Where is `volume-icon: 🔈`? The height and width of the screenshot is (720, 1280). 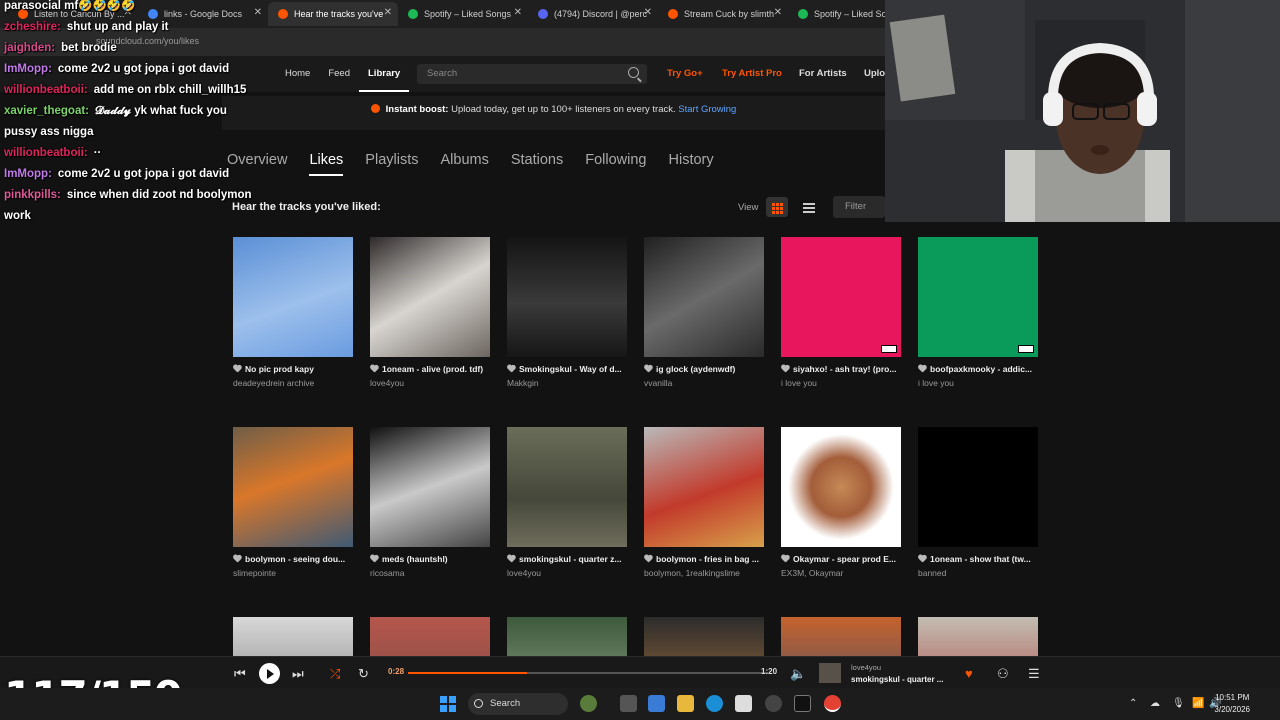 volume-icon: 🔈 is located at coordinates (798, 674).